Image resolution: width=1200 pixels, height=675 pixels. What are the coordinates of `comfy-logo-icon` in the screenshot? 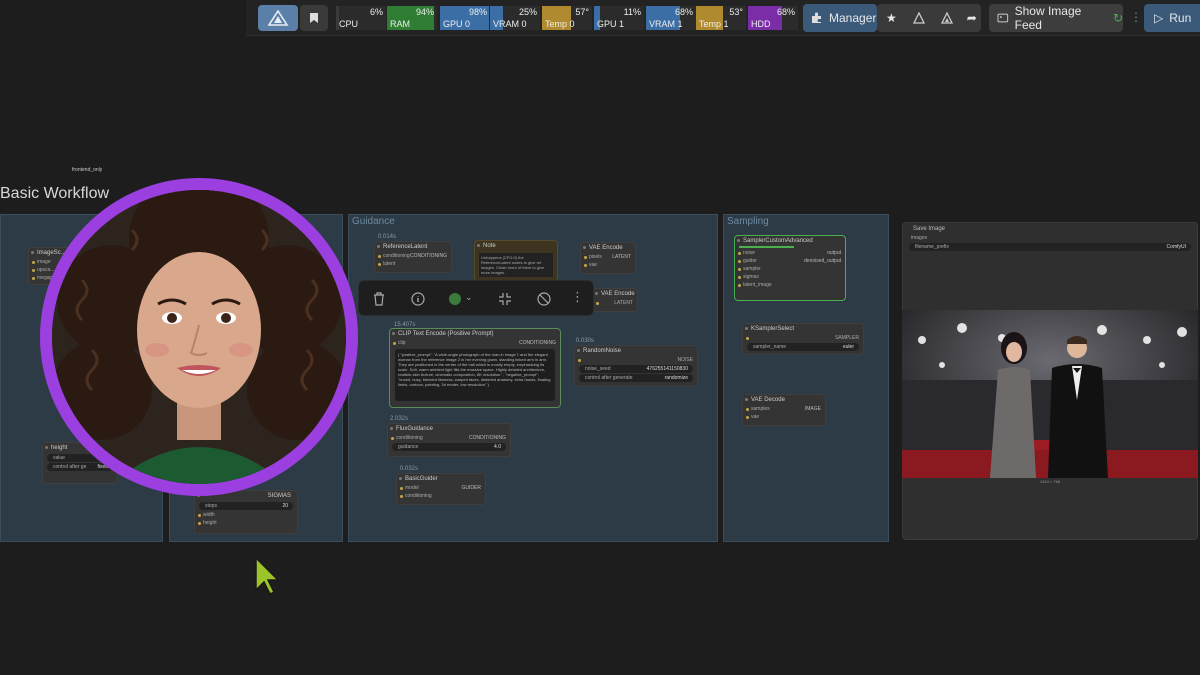 It's located at (278, 18).